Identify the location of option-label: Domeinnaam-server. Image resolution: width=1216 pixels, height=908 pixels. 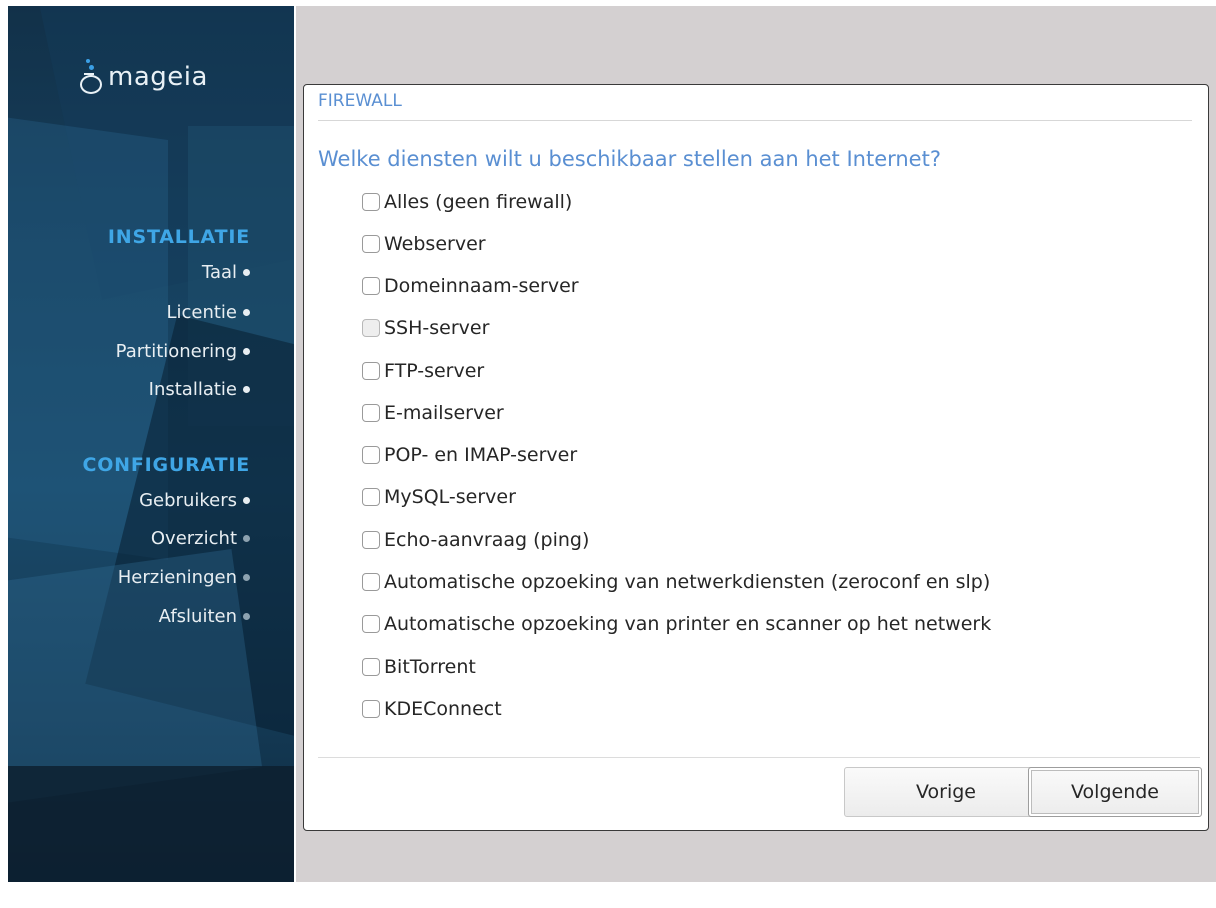
(481, 286).